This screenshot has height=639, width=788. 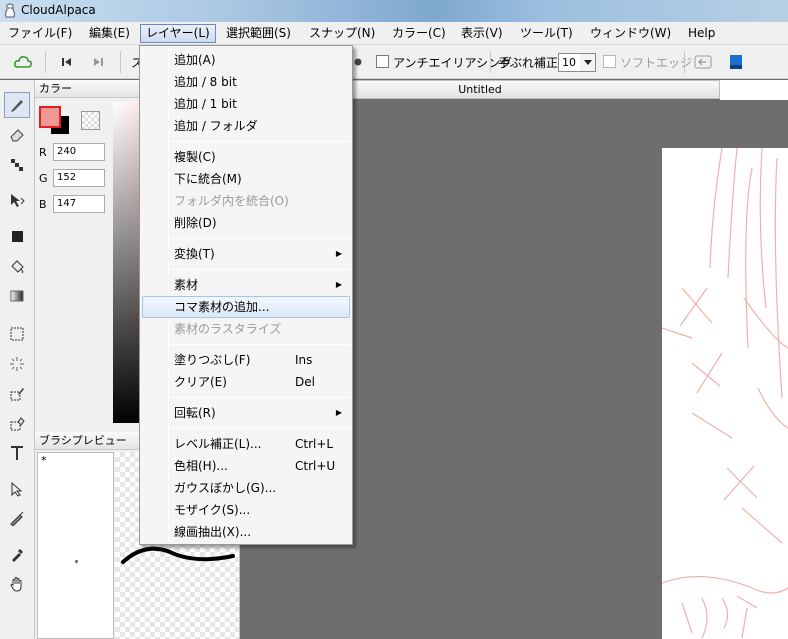 What do you see at coordinates (17, 236) in the screenshot?
I see `rectangle-tool-icon` at bounding box center [17, 236].